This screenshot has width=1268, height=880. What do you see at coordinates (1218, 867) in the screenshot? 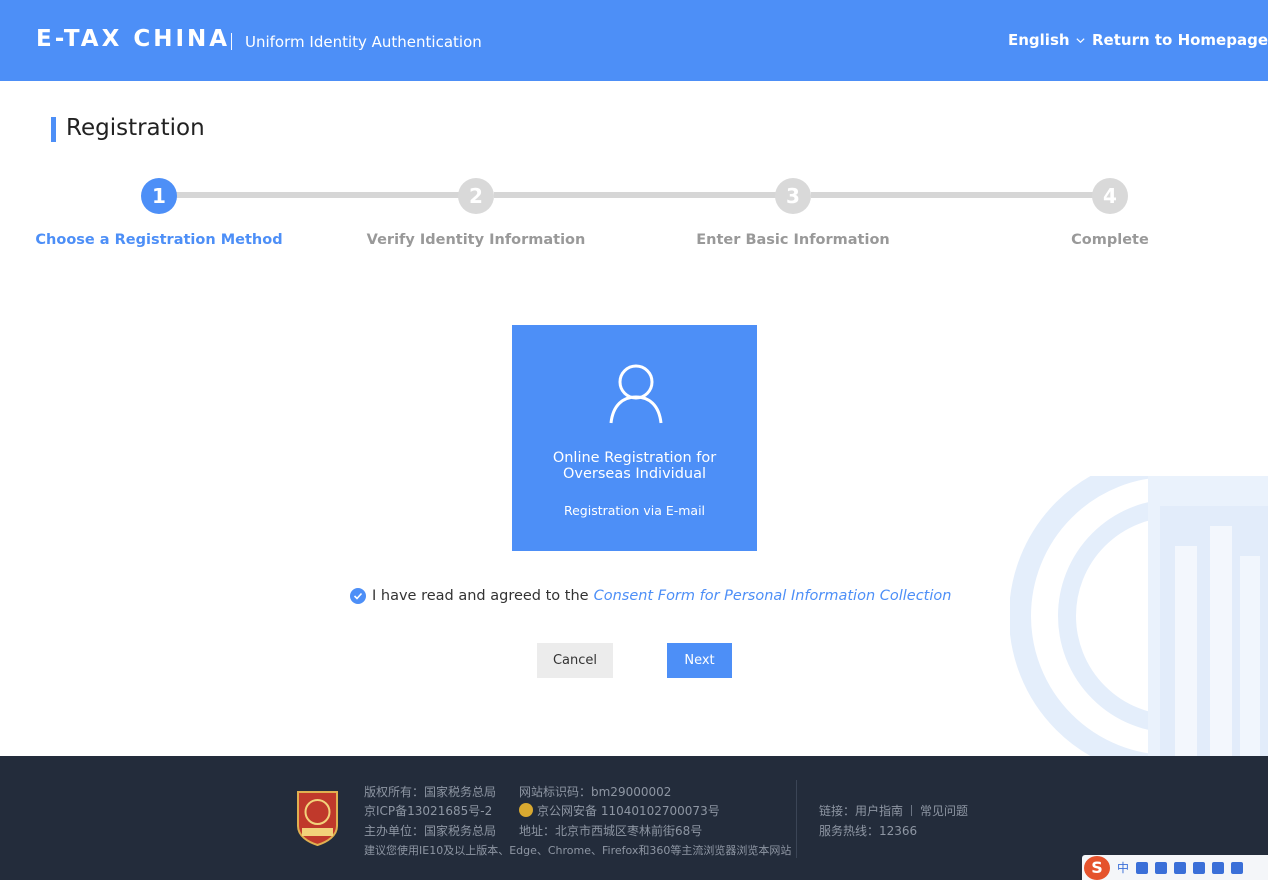
I see `ime-user-icon` at bounding box center [1218, 867].